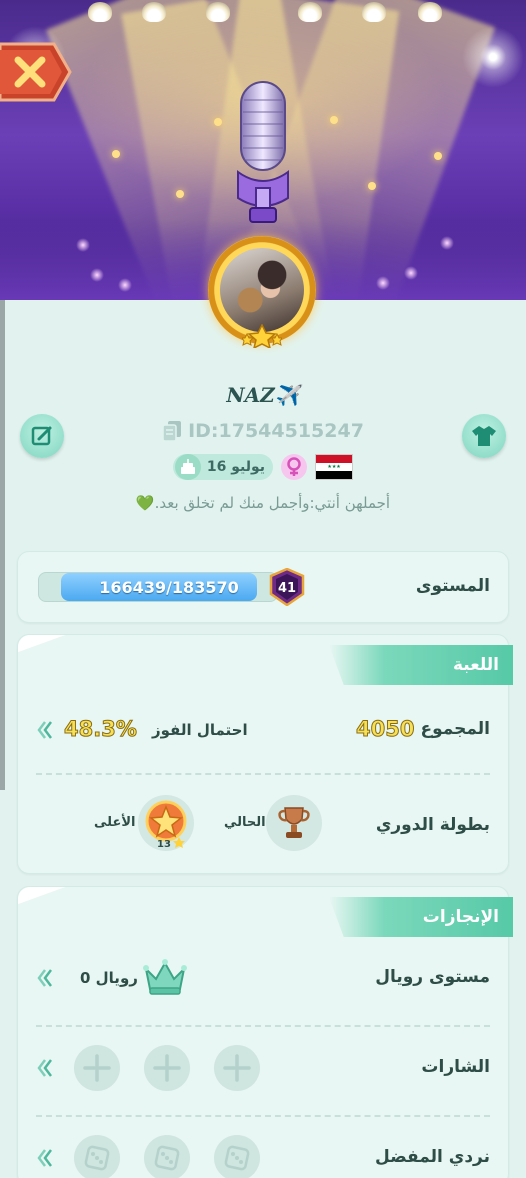  I want to click on level-label: المستوى, so click(452, 586).